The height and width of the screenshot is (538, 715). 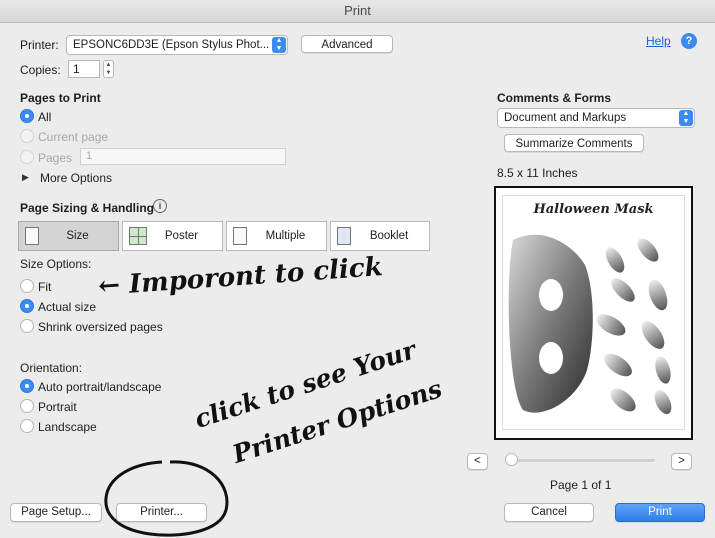 What do you see at coordinates (55, 158) in the screenshot?
I see `pages-label: Pages` at bounding box center [55, 158].